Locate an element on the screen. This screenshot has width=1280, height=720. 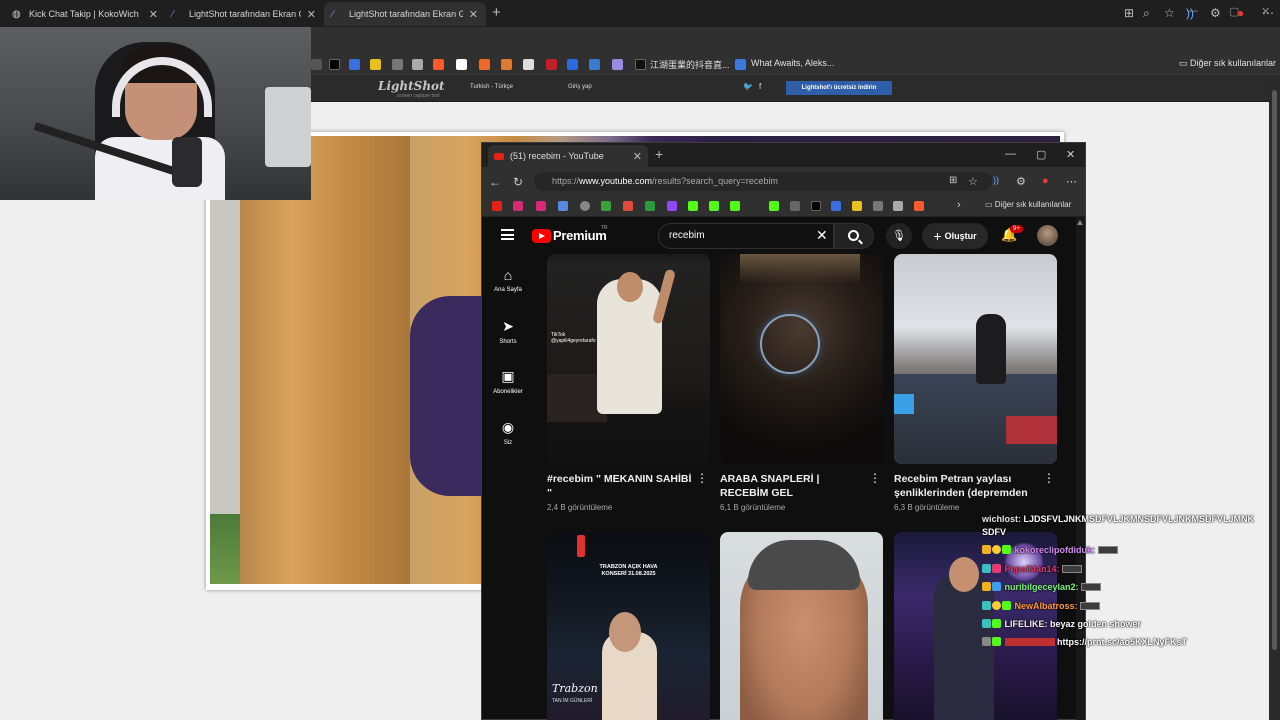
apps-icon: ⊞ is located at coordinates (1129, 13).